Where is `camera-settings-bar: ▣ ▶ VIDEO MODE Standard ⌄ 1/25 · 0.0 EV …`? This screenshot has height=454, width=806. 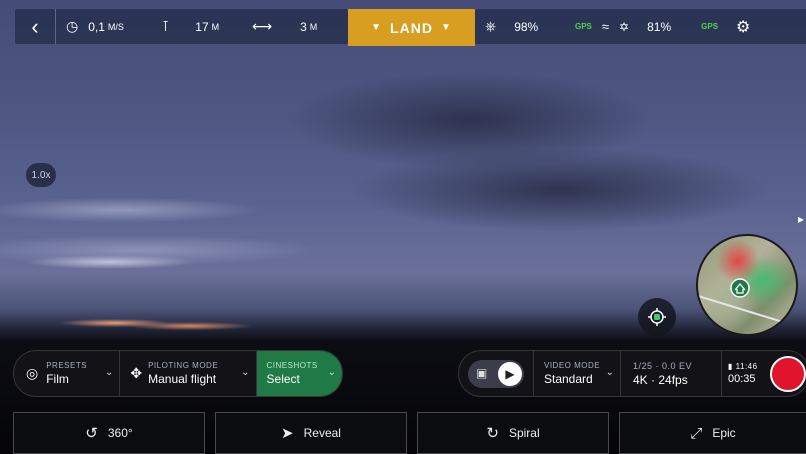 camera-settings-bar: ▣ ▶ VIDEO MODE Standard ⌄ 1/25 · 0.0 EV … is located at coordinates (632, 373).